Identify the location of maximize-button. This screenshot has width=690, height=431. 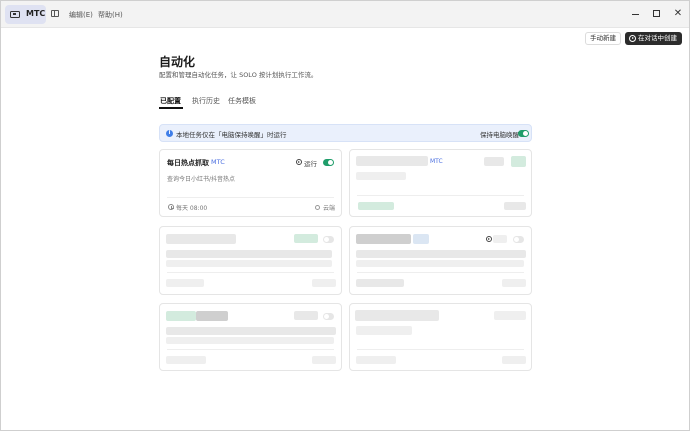
(657, 14).